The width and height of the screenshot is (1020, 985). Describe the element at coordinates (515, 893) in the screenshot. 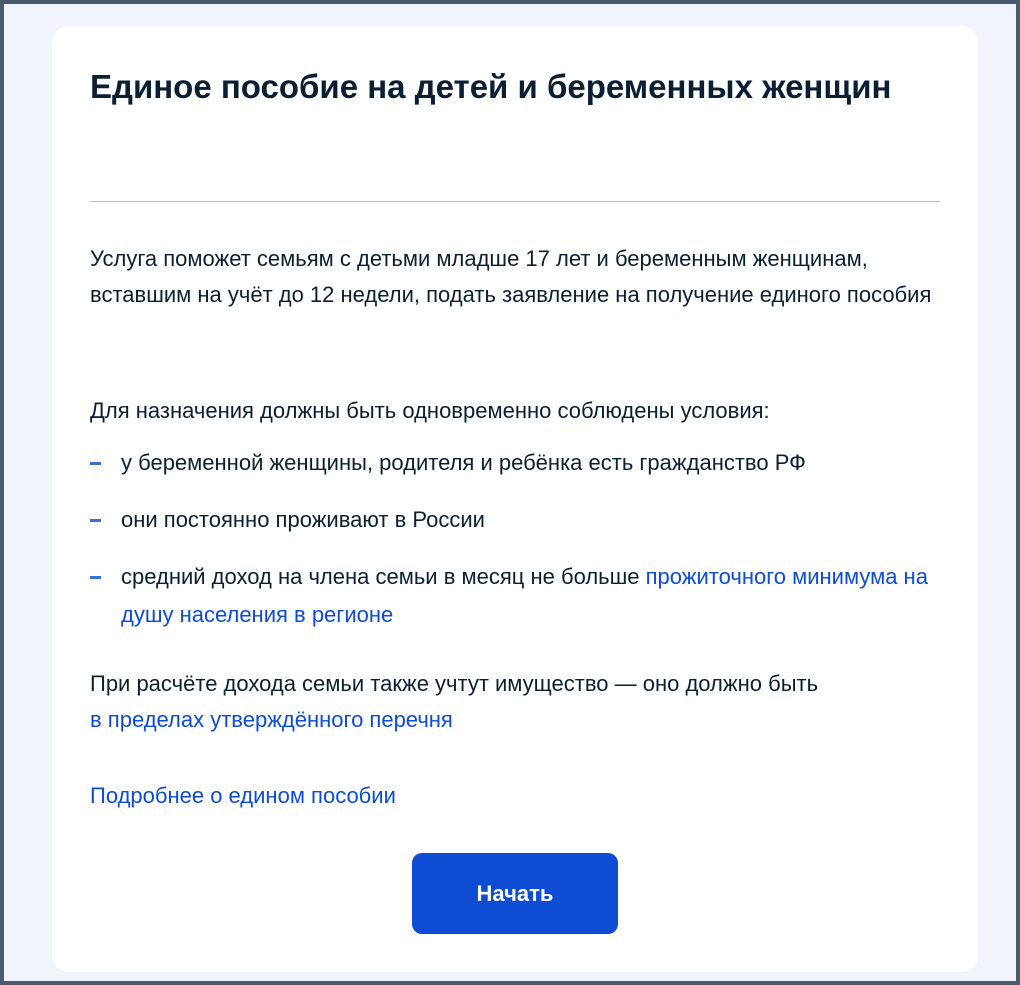

I see `start-button: Начать` at that location.